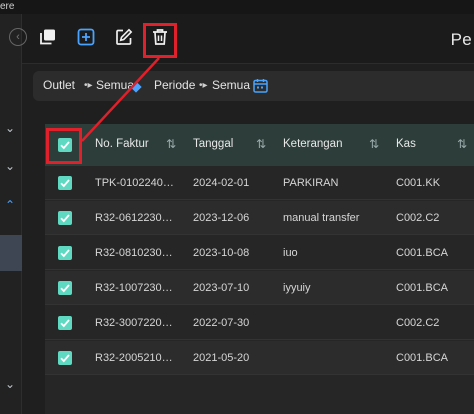  Describe the element at coordinates (64, 146) in the screenshot. I see `annotation-highlight-select-all` at that location.